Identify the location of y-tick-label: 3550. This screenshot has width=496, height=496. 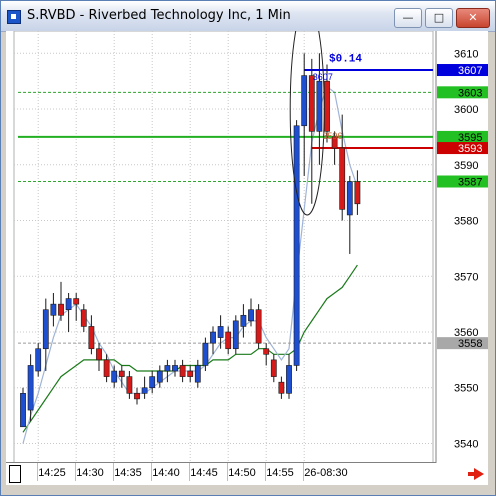
(466, 389).